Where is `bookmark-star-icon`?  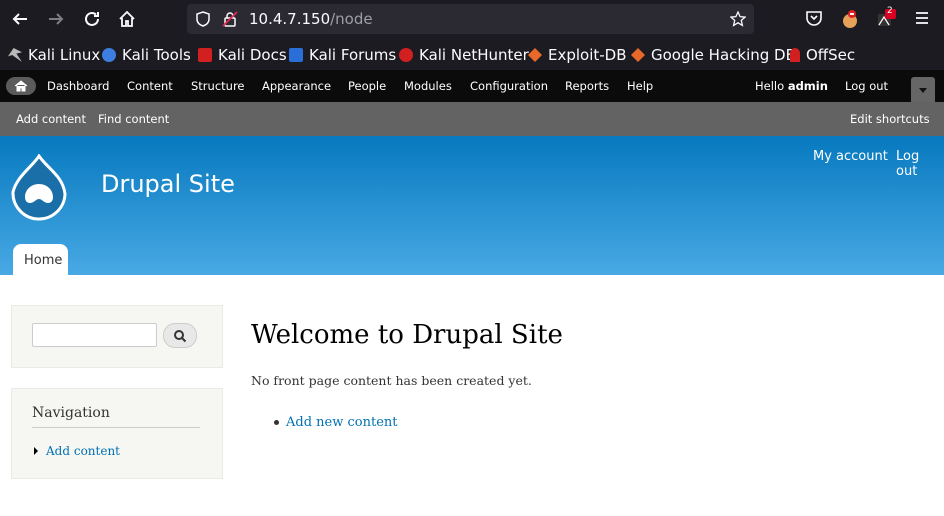 bookmark-star-icon is located at coordinates (738, 18).